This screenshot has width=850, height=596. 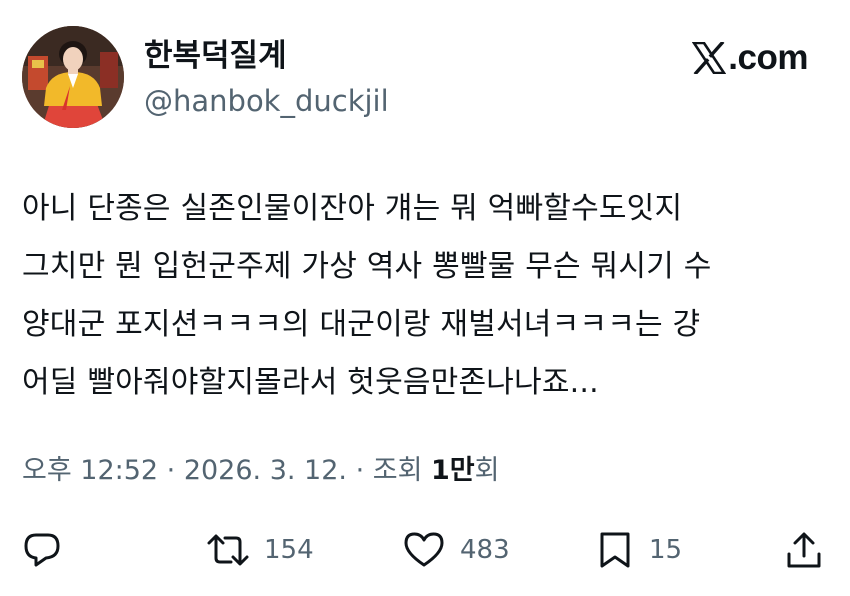 What do you see at coordinates (453, 470) in the screenshot?
I see `views-count: 1만` at bounding box center [453, 470].